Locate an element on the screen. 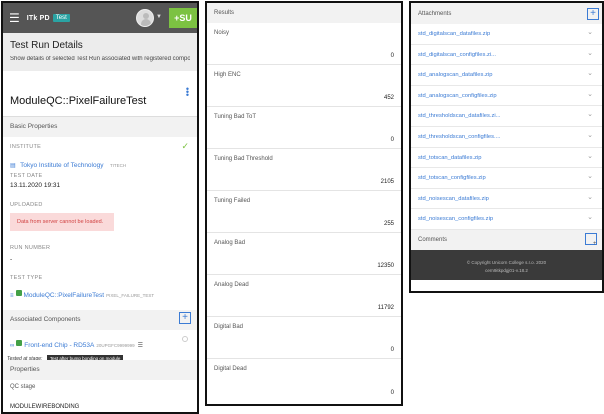 The image size is (604, 414). attachment-link: std_digitalscan_datafiles.zip is located at coordinates (454, 34).